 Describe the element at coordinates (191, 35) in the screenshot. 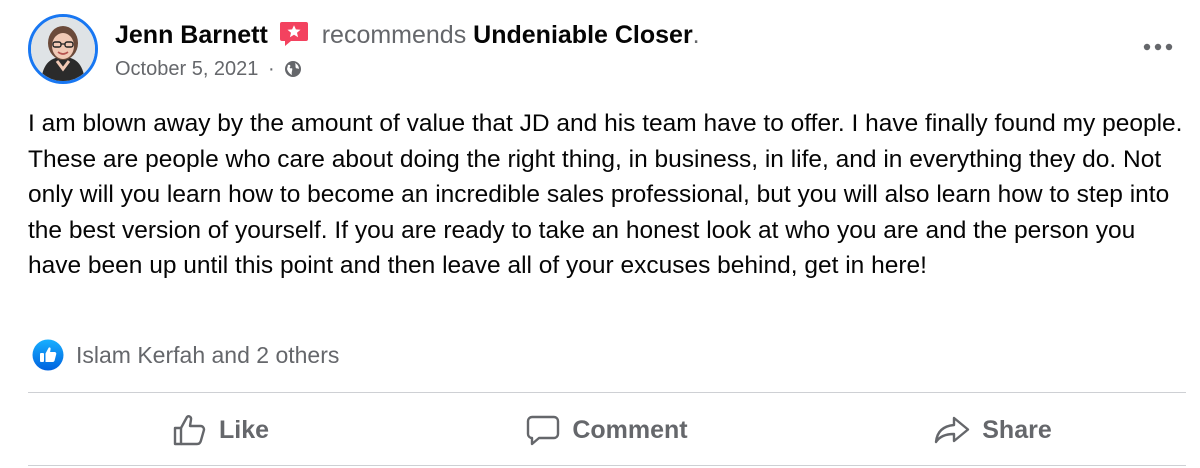

I see `author-name: Jenn Barnett` at that location.